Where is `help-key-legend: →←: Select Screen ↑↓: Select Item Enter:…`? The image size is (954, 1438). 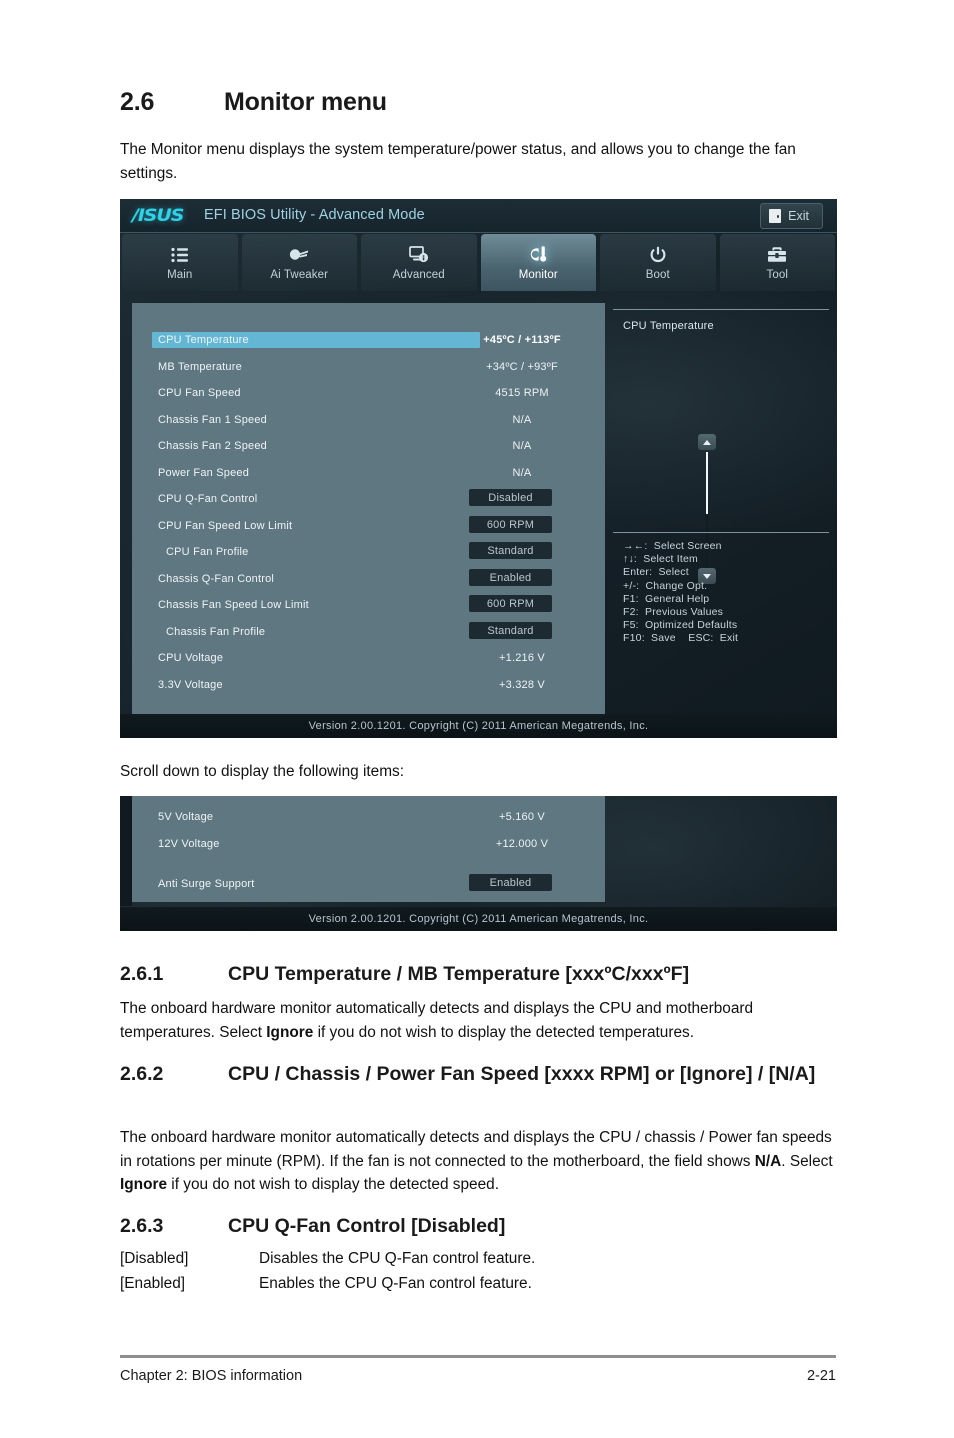
help-key-legend: →←: Select Screen ↑↓: Select Item Enter:… is located at coordinates (681, 592).